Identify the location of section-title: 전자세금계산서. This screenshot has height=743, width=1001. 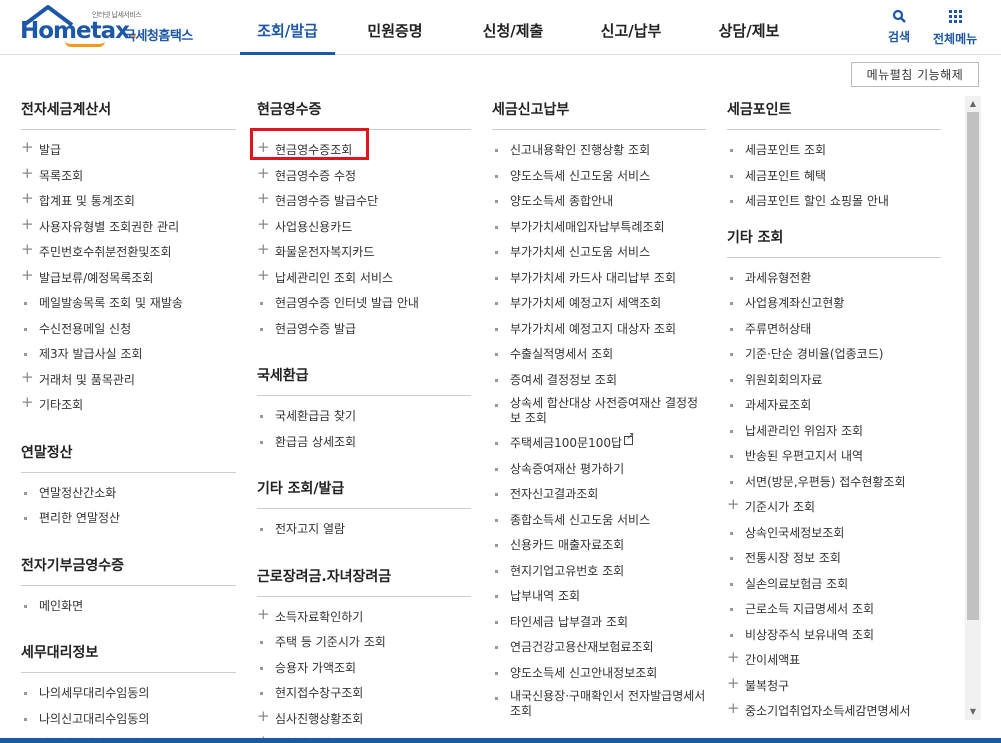
(128, 113).